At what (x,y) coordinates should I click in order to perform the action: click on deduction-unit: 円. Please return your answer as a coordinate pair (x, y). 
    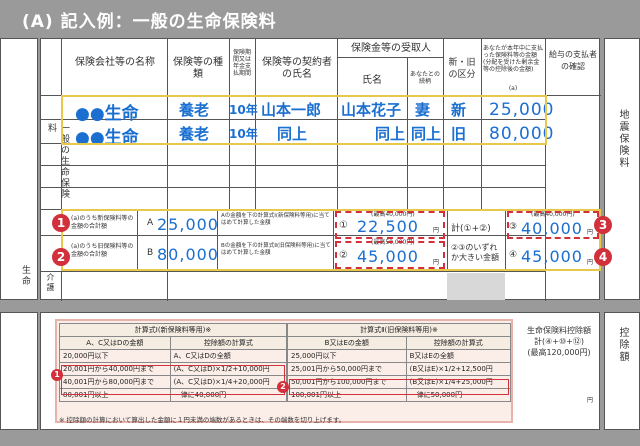
    Looking at the image, I should click on (590, 400).